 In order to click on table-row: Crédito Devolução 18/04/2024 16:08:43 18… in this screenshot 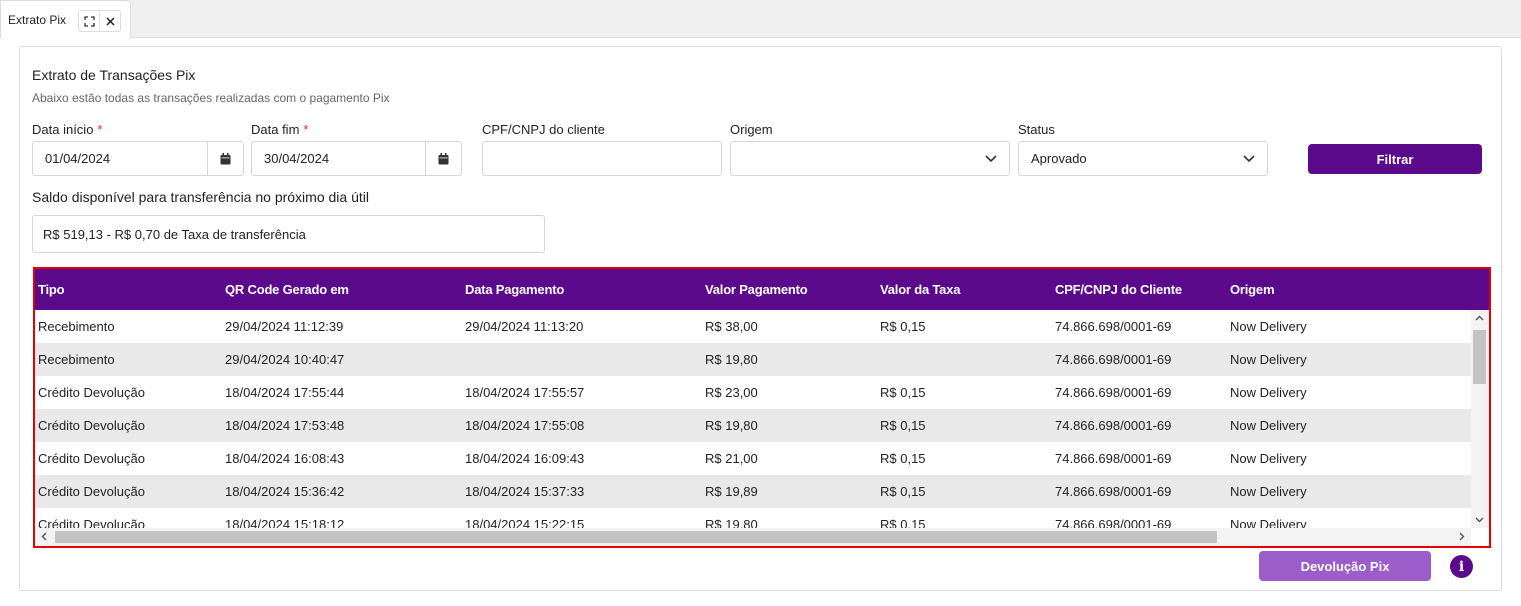, I will do `click(753, 458)`.